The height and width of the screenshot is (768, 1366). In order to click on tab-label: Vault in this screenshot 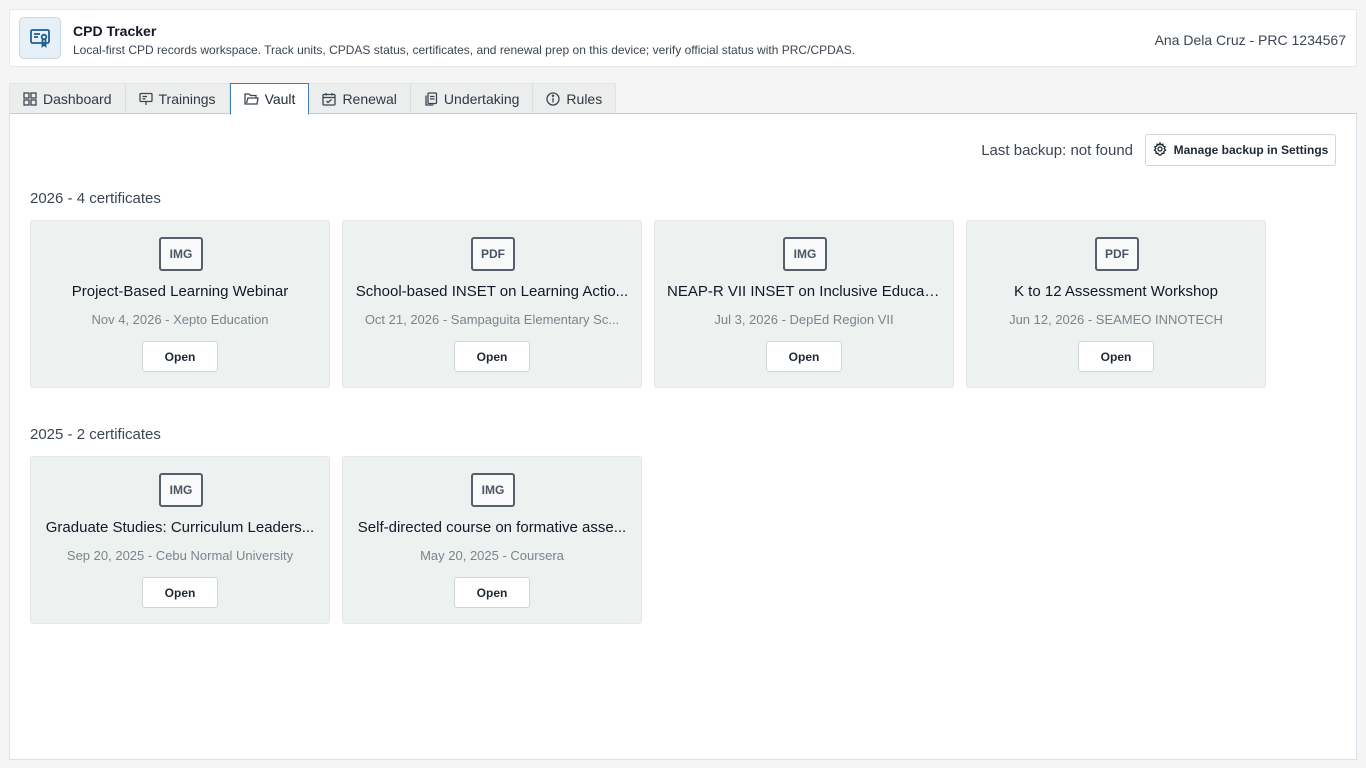, I will do `click(280, 99)`.